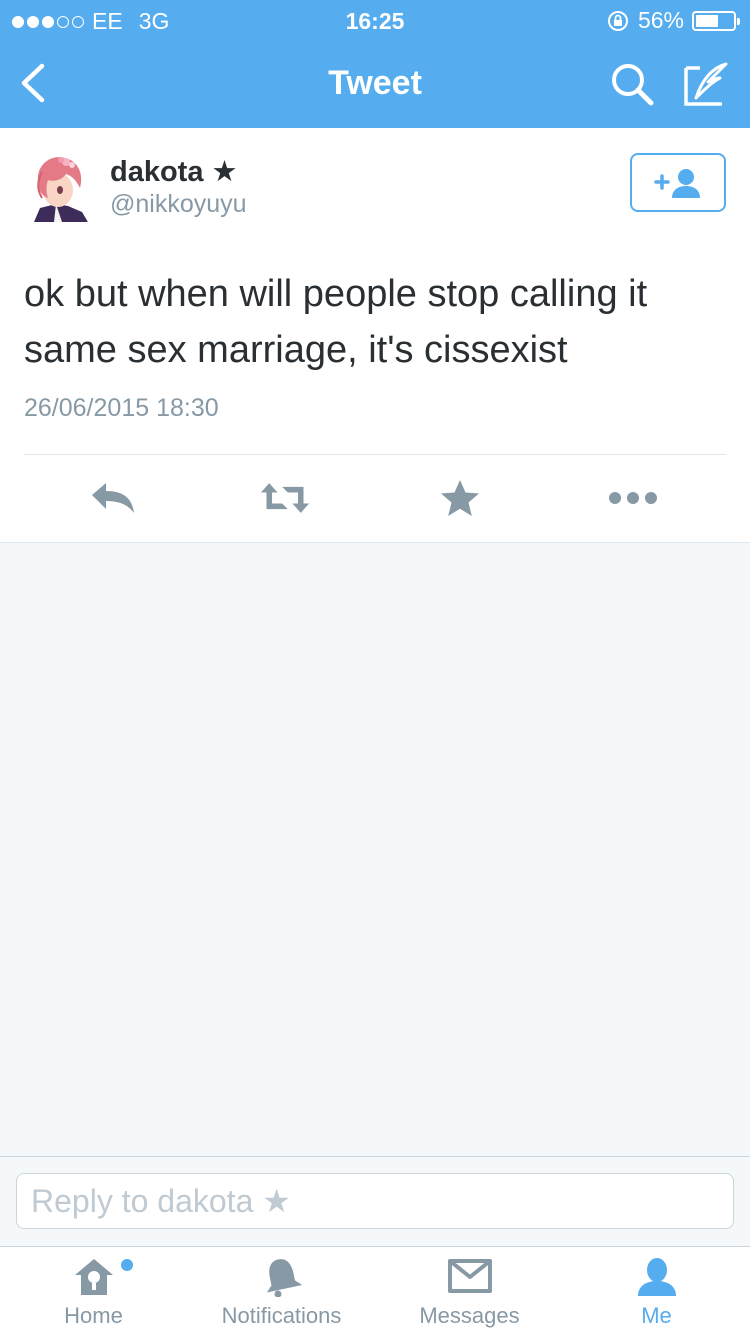 This screenshot has height=1334, width=750. I want to click on add-user-icon, so click(677, 183).